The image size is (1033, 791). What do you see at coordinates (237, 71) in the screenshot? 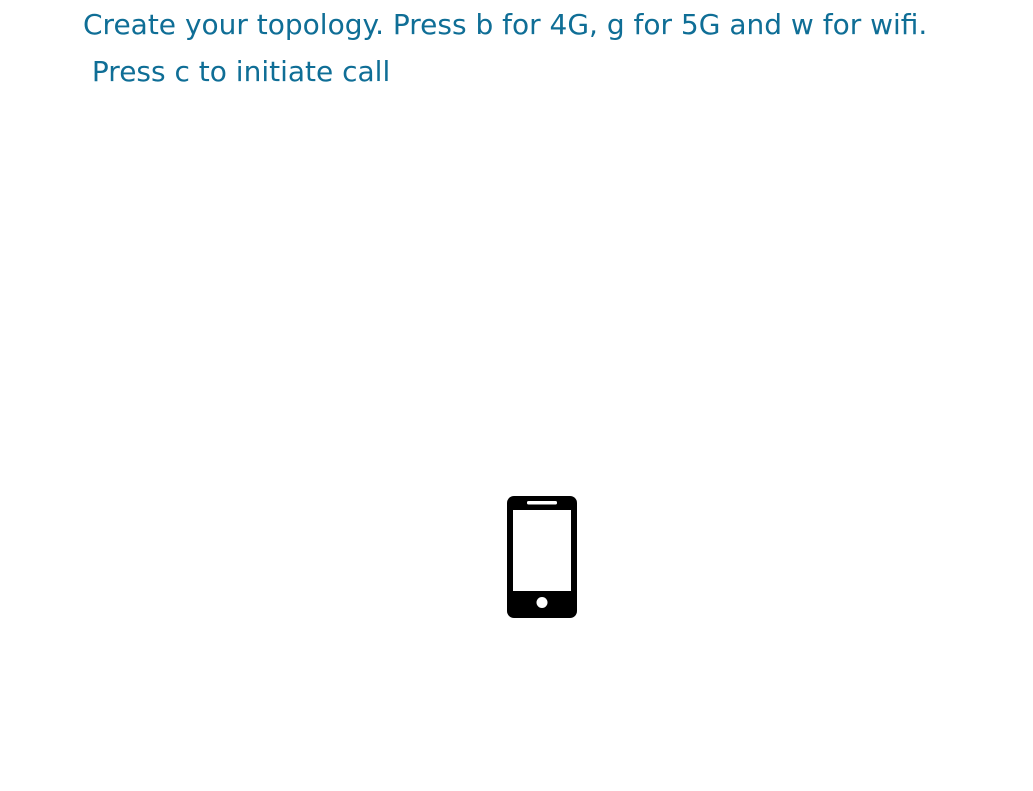
I see `instruction-line-2: Press c to initiate call` at bounding box center [237, 71].